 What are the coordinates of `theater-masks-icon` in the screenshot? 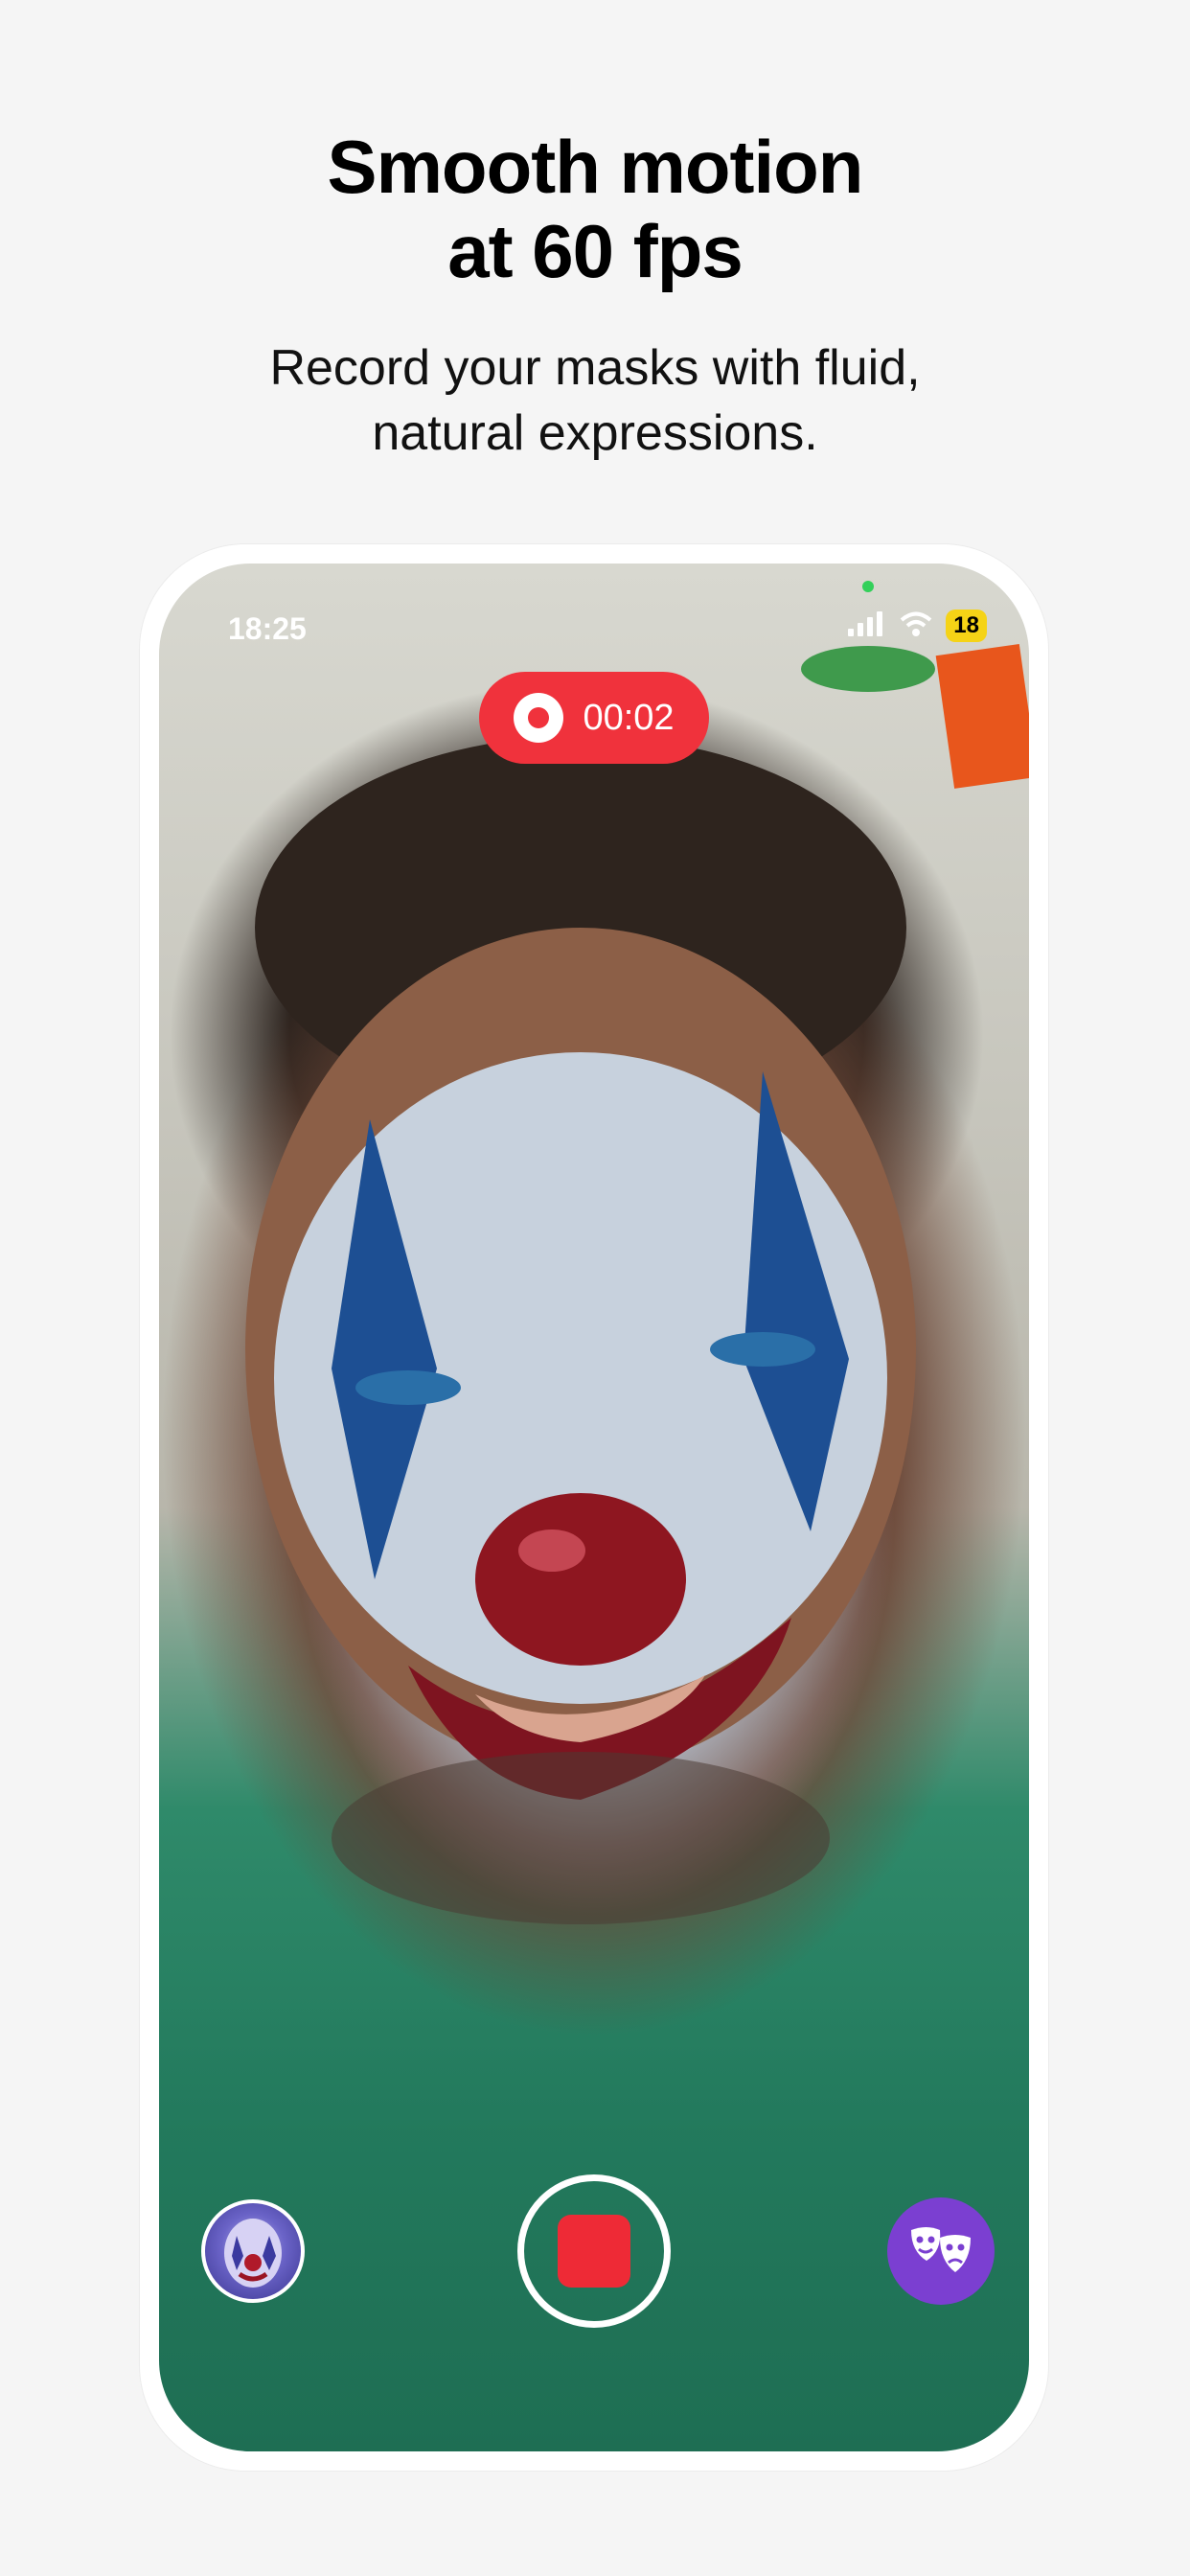 It's located at (941, 2249).